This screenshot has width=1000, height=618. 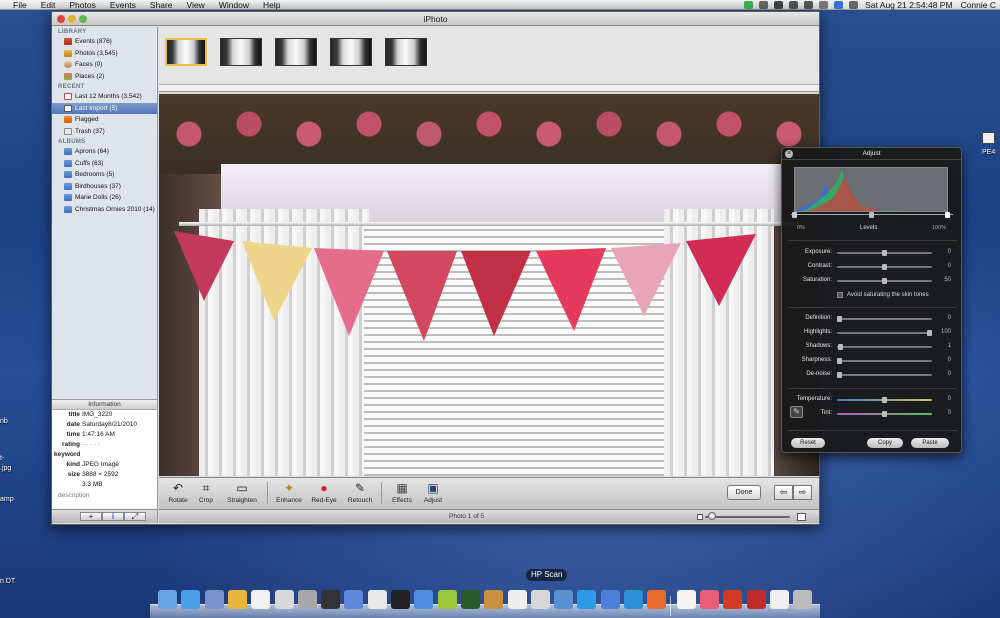 What do you see at coordinates (908, 5) in the screenshot?
I see `menubar-clock: Sat Aug 21 2:54:48 PM` at bounding box center [908, 5].